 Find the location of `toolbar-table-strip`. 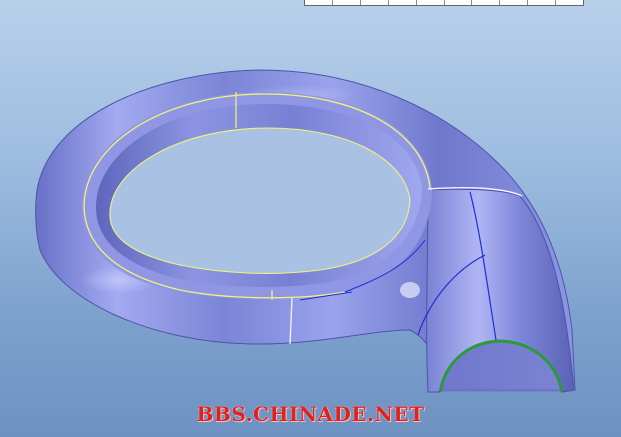

toolbar-table-strip is located at coordinates (444, 3).